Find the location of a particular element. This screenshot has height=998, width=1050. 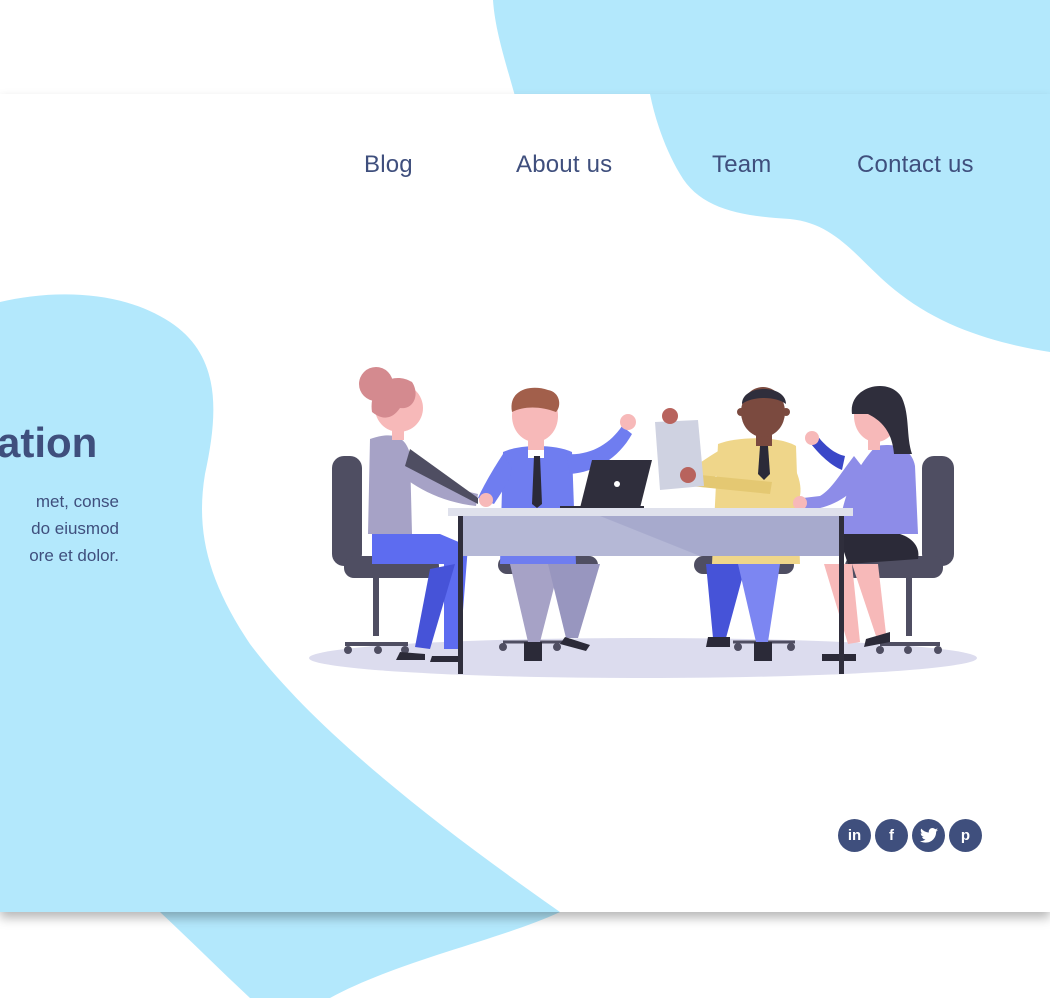

linkedin-icon: in is located at coordinates (854, 835).